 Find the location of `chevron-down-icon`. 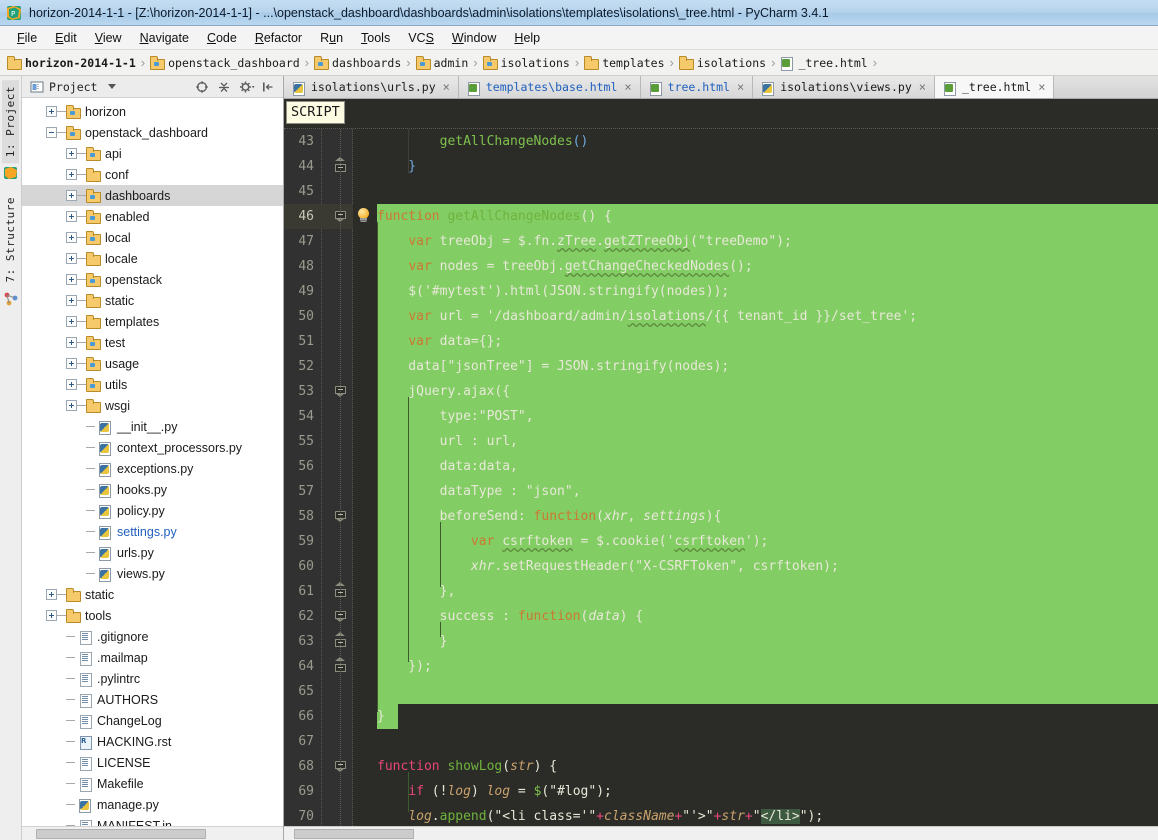

chevron-down-icon is located at coordinates (112, 86).